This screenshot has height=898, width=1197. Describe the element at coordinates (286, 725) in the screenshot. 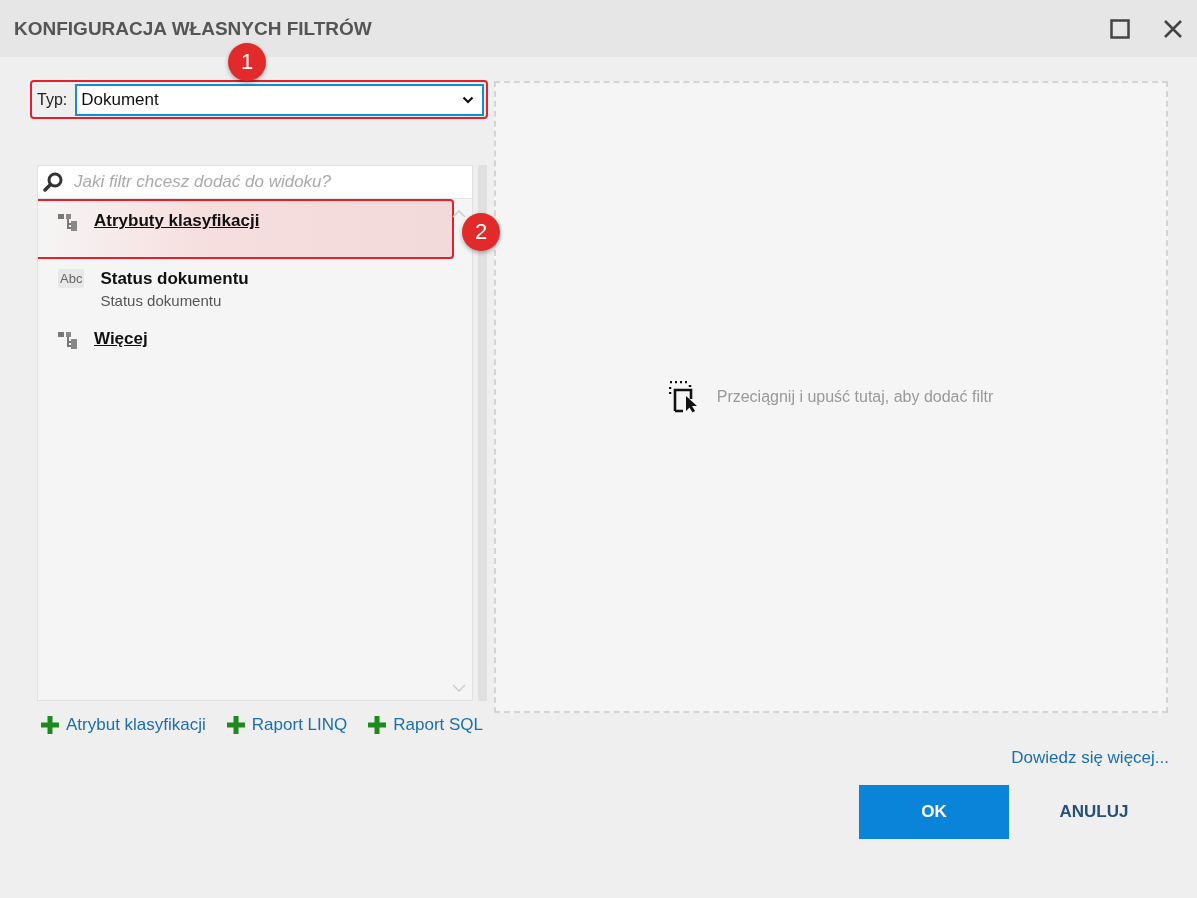

I see `add-link: Raport LINQ` at that location.